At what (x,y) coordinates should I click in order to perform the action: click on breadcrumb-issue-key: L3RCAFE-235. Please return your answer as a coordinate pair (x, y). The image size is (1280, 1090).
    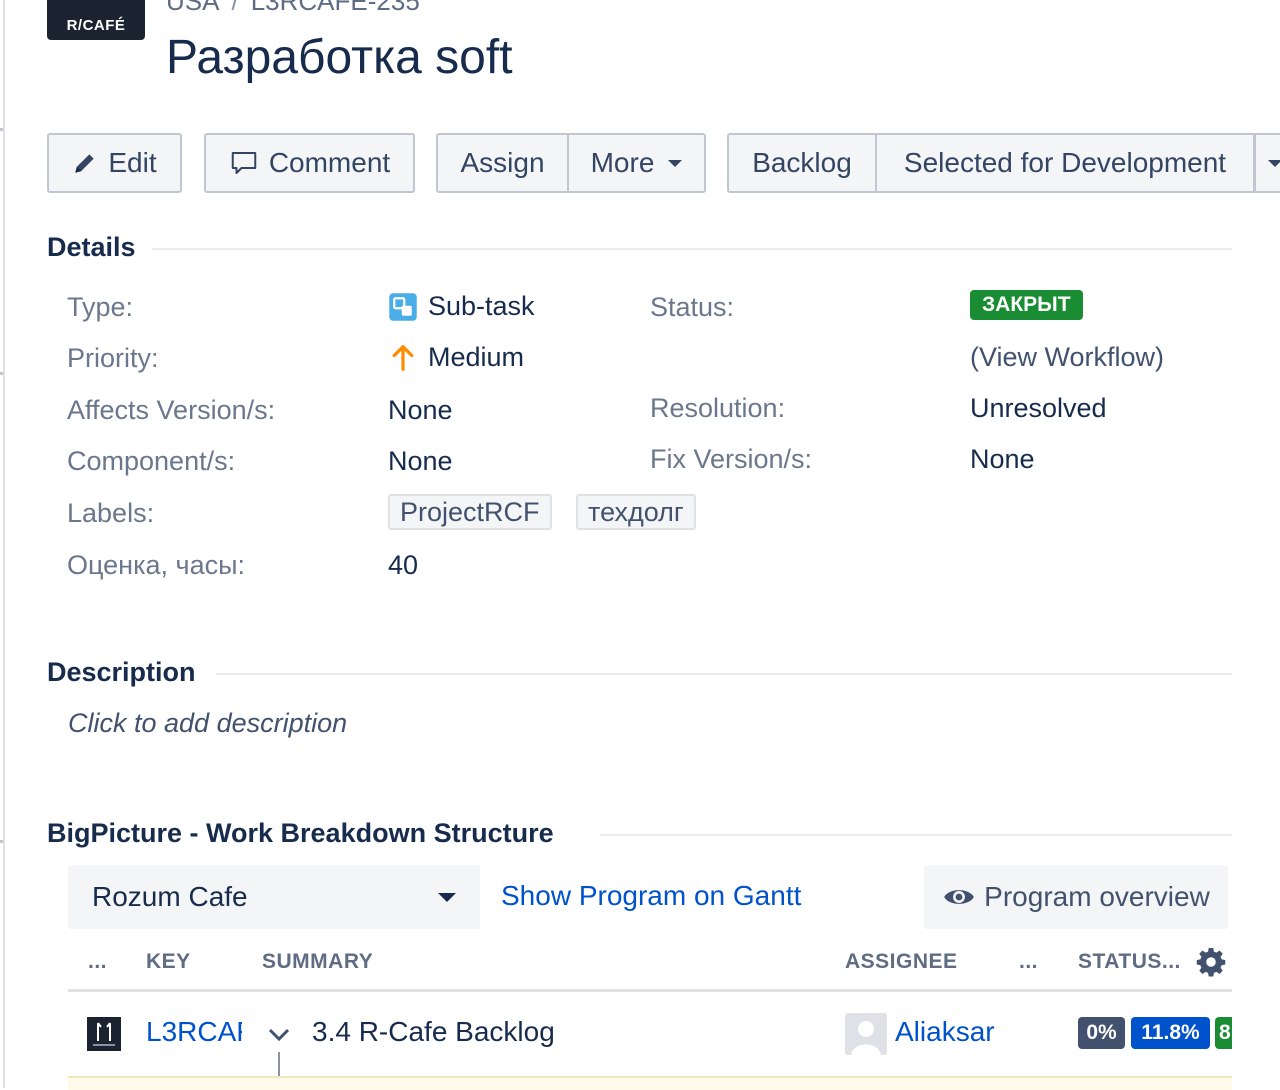
    Looking at the image, I should click on (335, 8).